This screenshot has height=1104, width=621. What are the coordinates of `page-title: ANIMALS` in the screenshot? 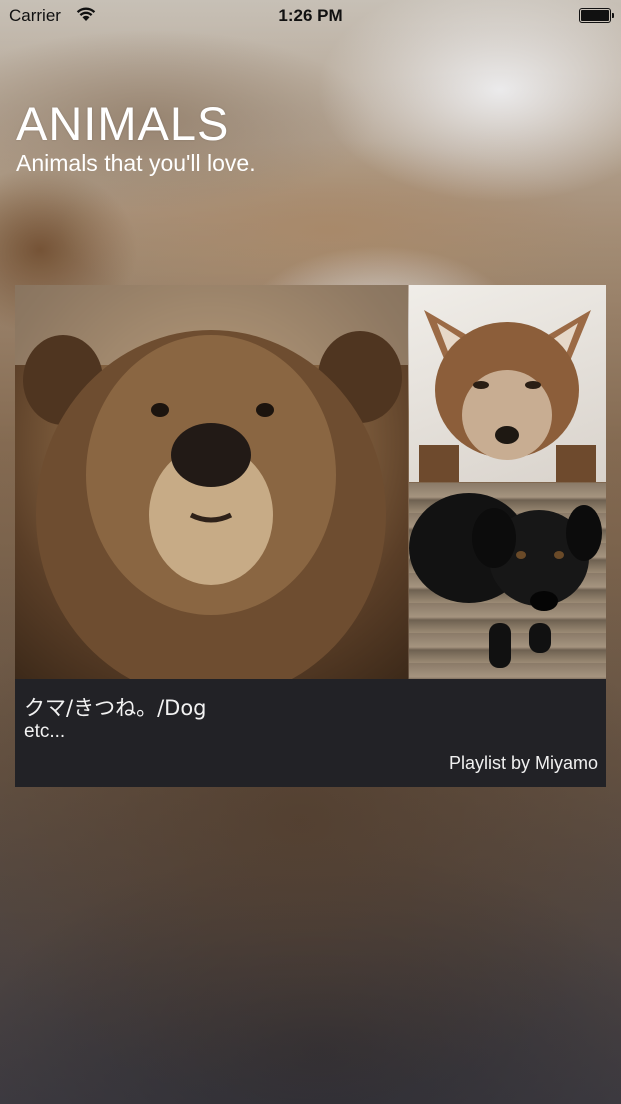 It's located at (123, 123).